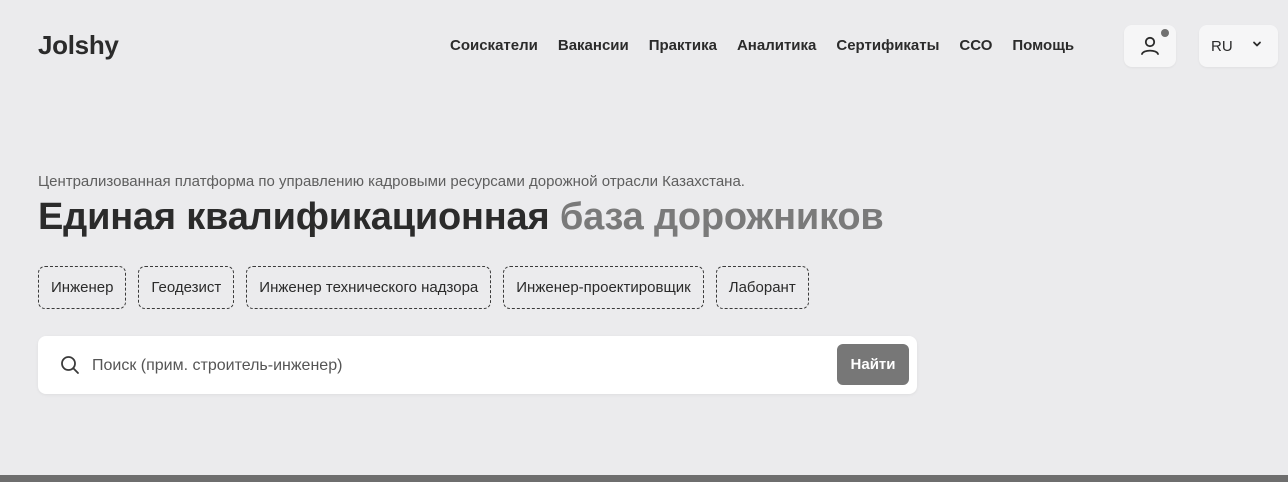 The width and height of the screenshot is (1288, 482). What do you see at coordinates (70, 365) in the screenshot?
I see `search-icon` at bounding box center [70, 365].